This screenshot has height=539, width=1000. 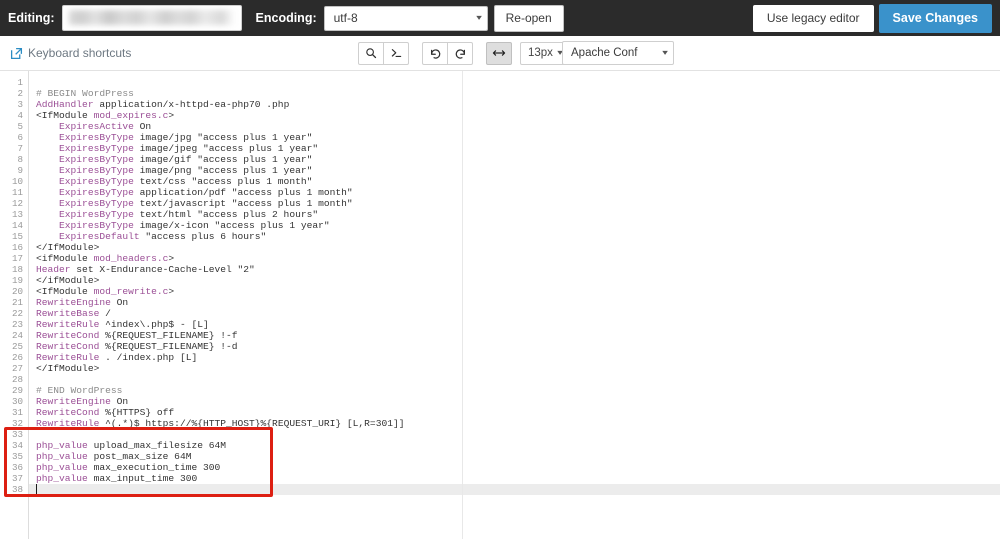 I want to click on word-wrap-button, so click(x=499, y=53).